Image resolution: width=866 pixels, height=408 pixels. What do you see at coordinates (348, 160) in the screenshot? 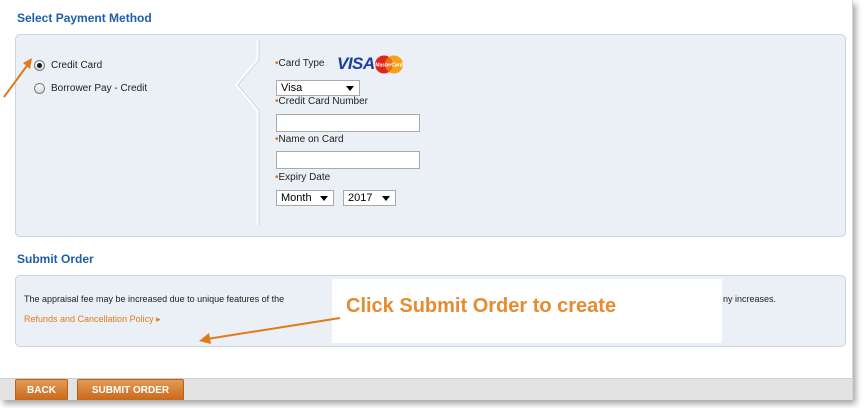
I see `name-on-card-input` at bounding box center [348, 160].